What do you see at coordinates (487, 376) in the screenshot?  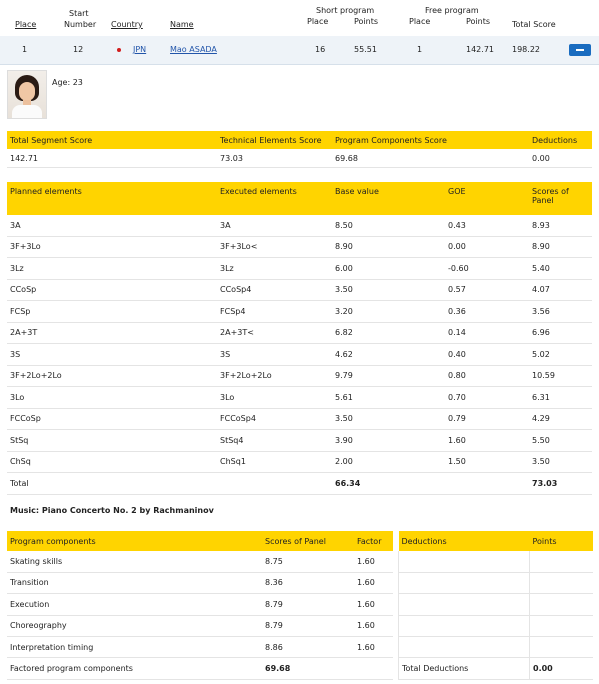 I see `goe-value: 0.80` at bounding box center [487, 376].